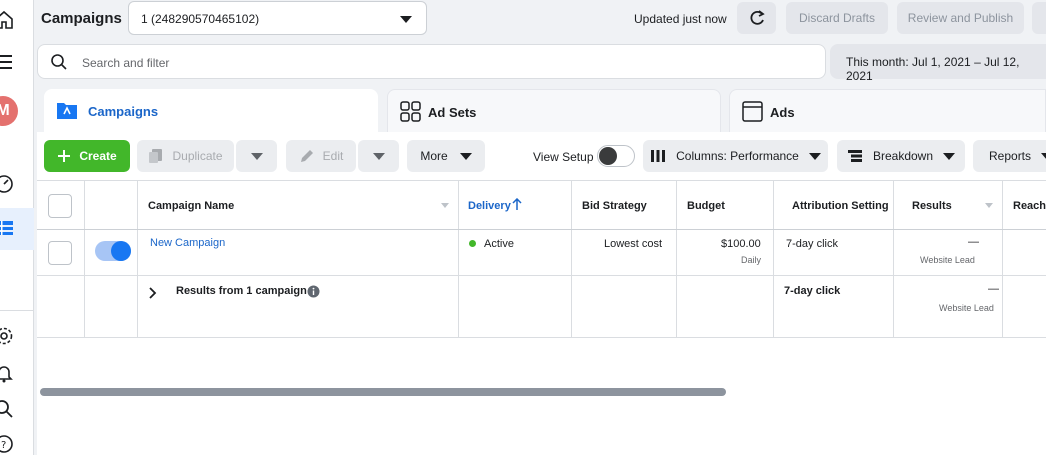 The width and height of the screenshot is (1046, 455). Describe the element at coordinates (554, 111) in the screenshot. I see `tab-ad-sets: Ad Sets` at that location.